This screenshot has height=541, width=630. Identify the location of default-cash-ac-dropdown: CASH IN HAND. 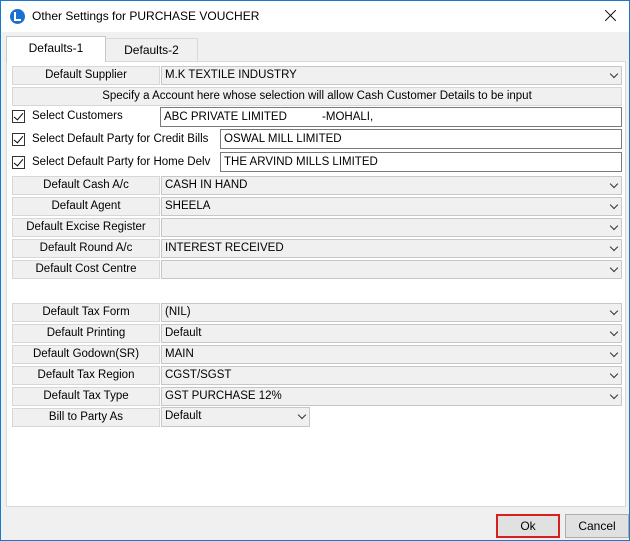
(391, 185).